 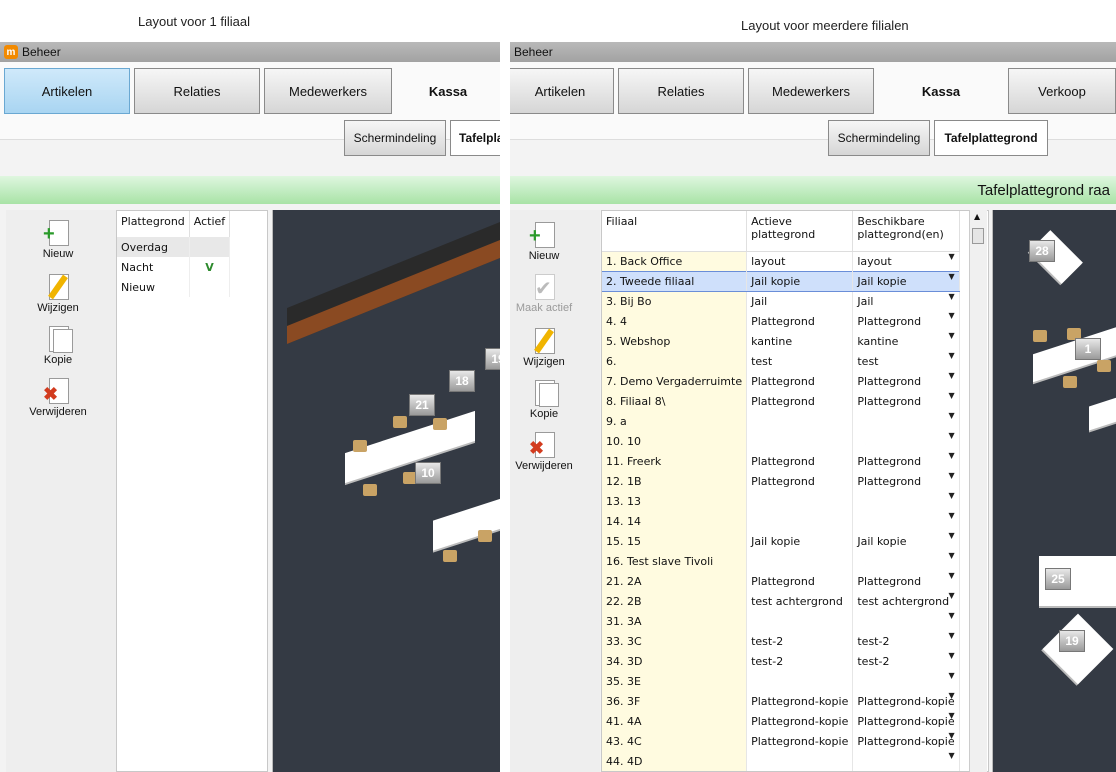 I want to click on table-number-badge: 1, so click(x=1088, y=349).